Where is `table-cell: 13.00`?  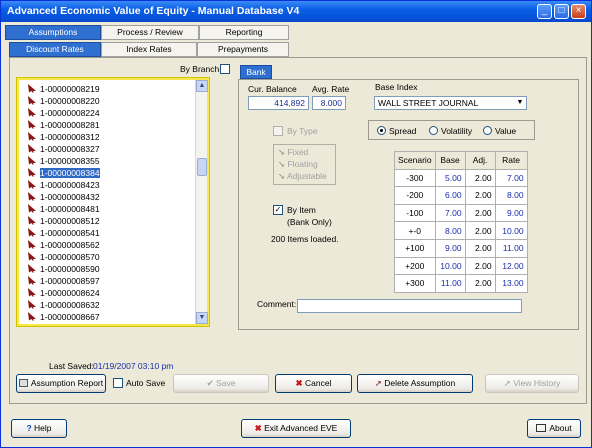 table-cell: 13.00 is located at coordinates (511, 283).